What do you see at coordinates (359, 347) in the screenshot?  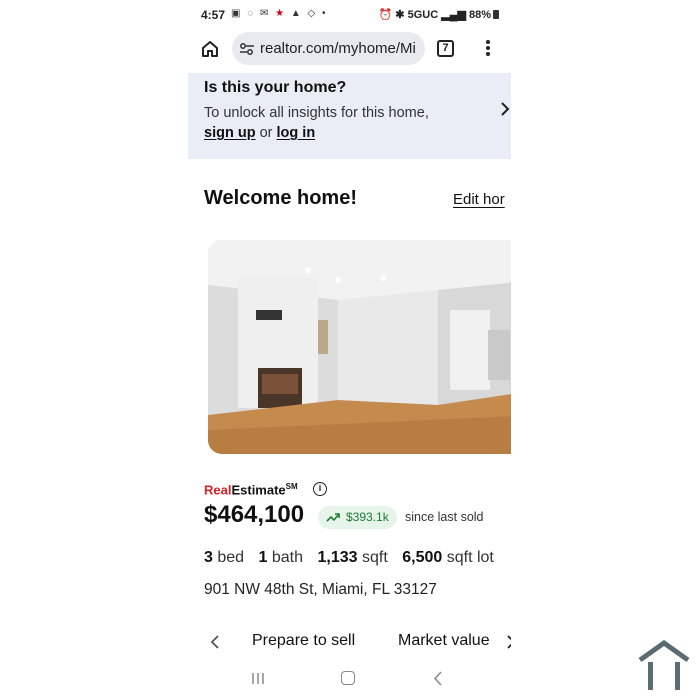 I see `home-photo` at bounding box center [359, 347].